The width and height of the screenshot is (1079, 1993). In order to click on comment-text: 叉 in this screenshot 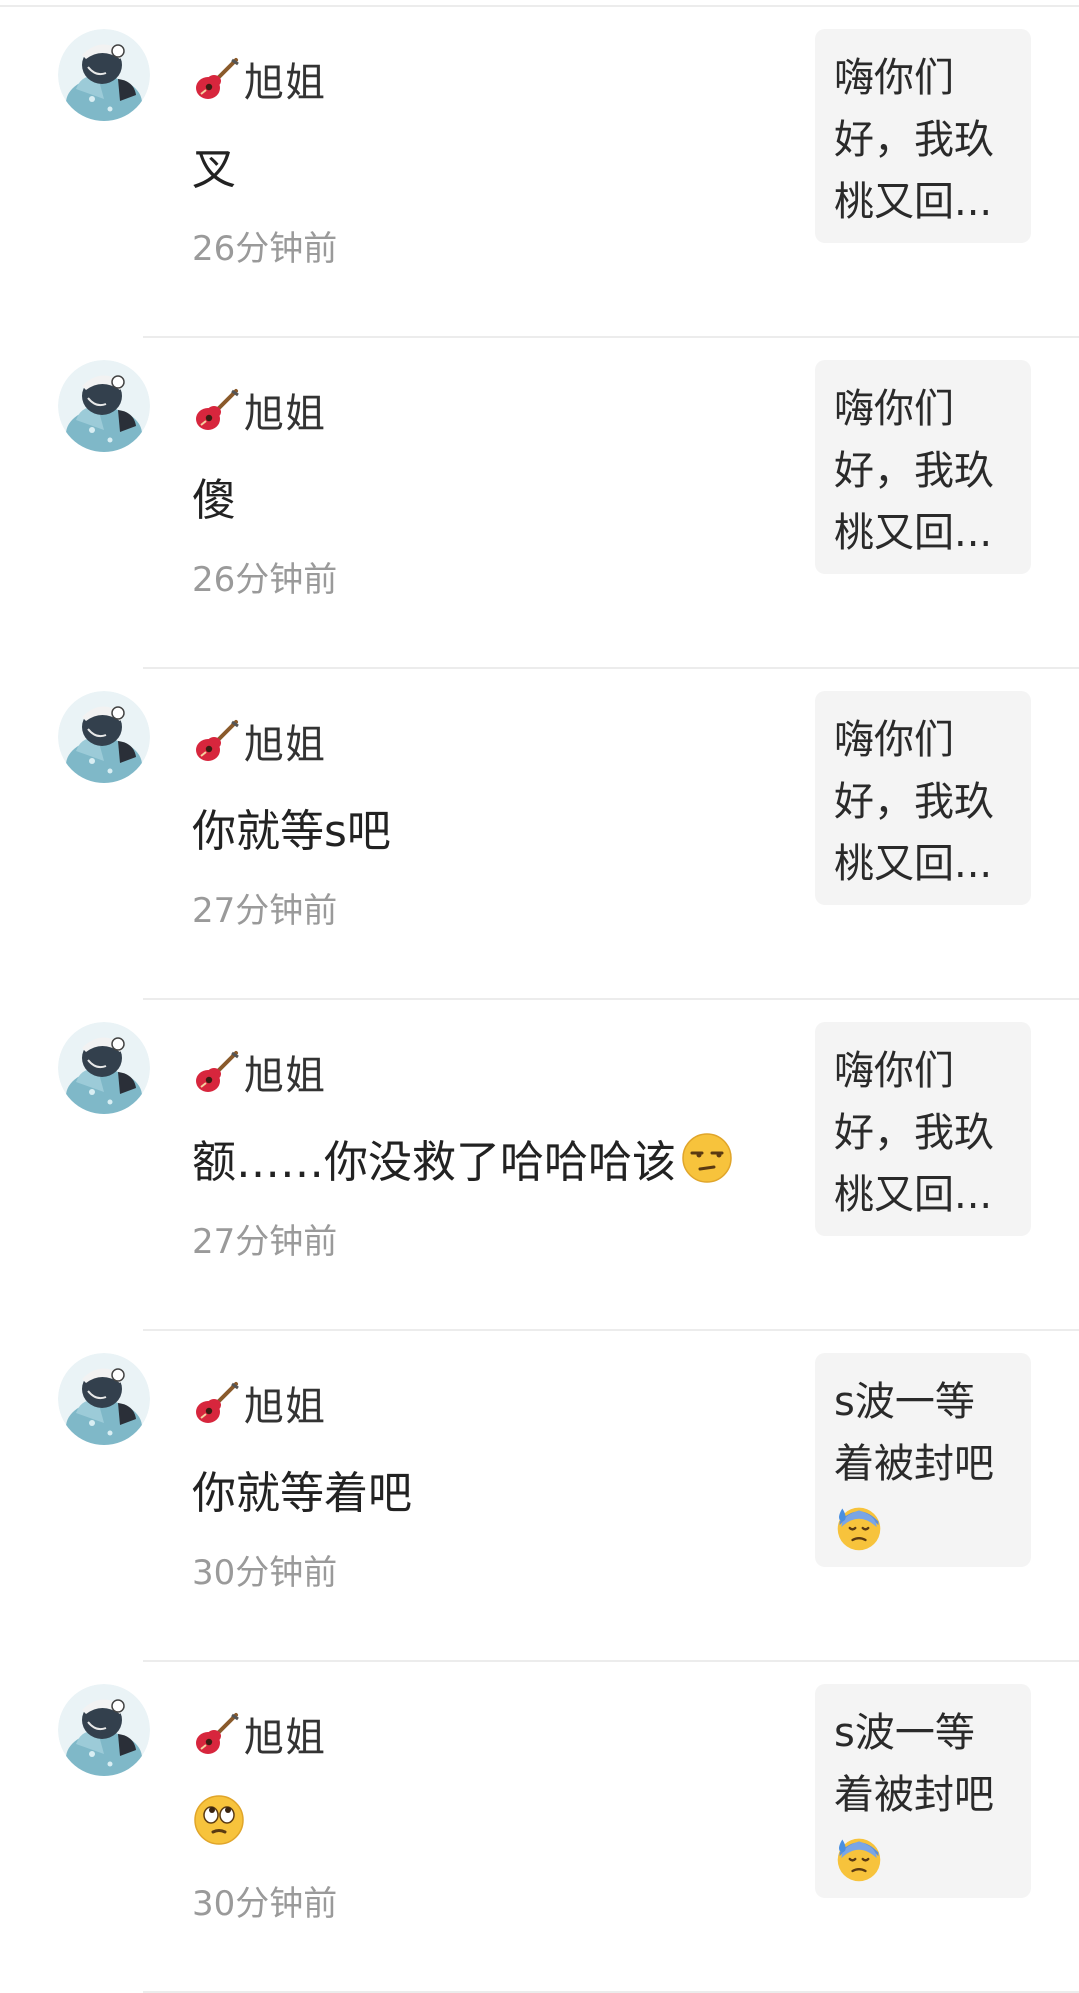, I will do `click(214, 165)`.